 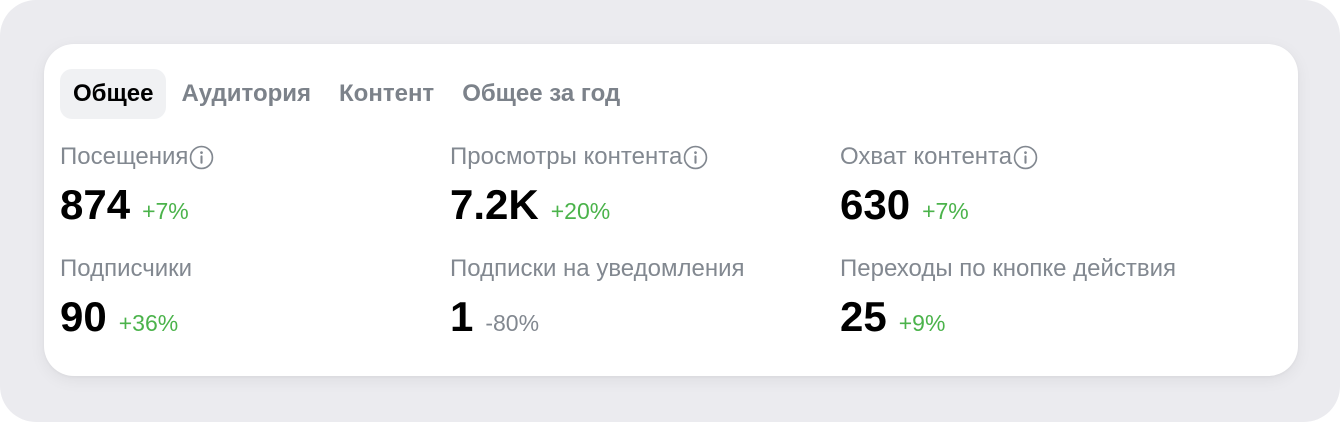 What do you see at coordinates (95, 204) in the screenshot?
I see `metric-value: 874` at bounding box center [95, 204].